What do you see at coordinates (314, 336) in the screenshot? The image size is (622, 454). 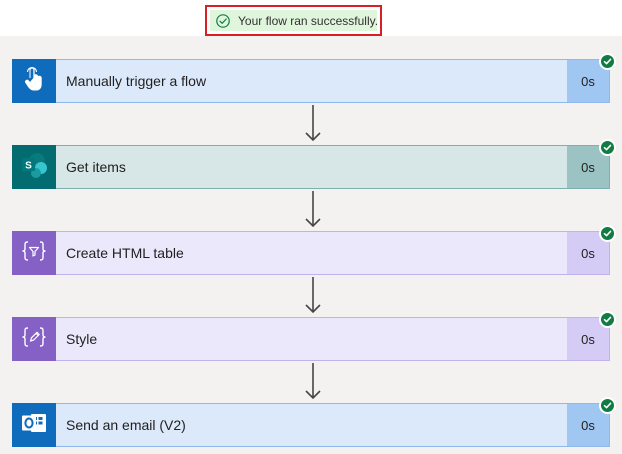 I see `step-card-style: Style 0s` at bounding box center [314, 336].